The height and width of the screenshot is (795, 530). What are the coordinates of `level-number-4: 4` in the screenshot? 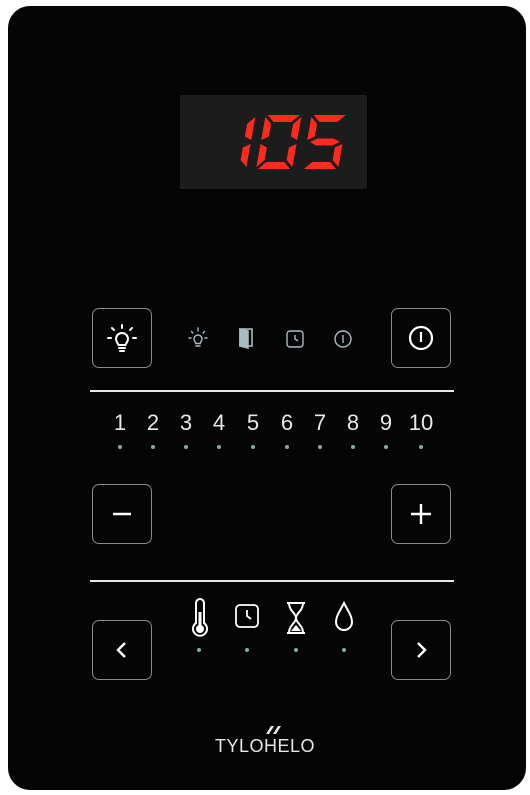 It's located at (219, 422).